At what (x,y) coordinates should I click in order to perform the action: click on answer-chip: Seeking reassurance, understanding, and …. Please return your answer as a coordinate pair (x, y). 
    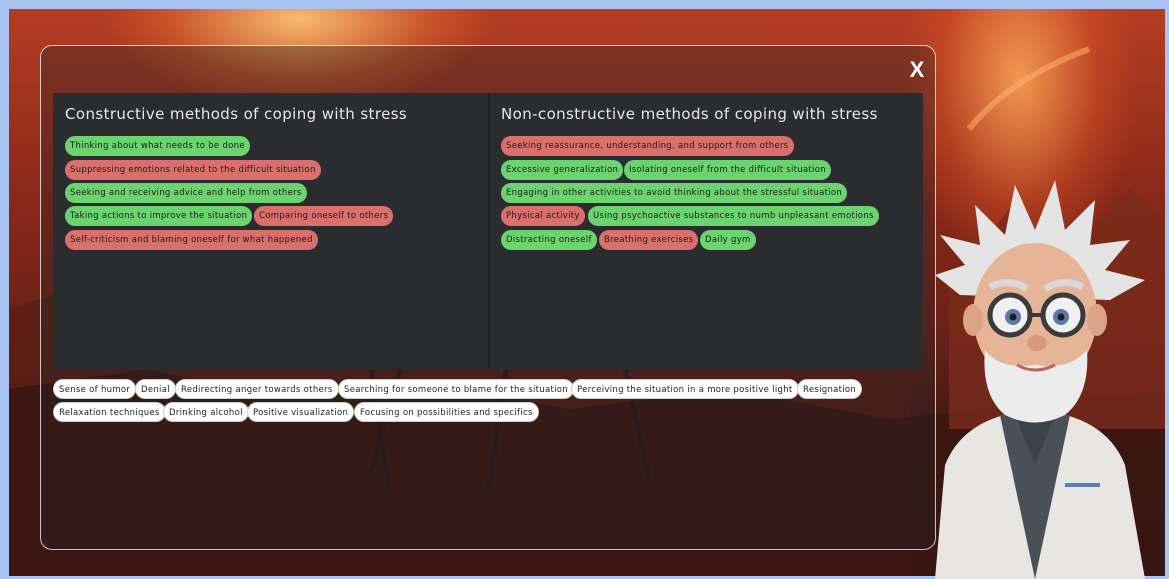
    Looking at the image, I should click on (647, 146).